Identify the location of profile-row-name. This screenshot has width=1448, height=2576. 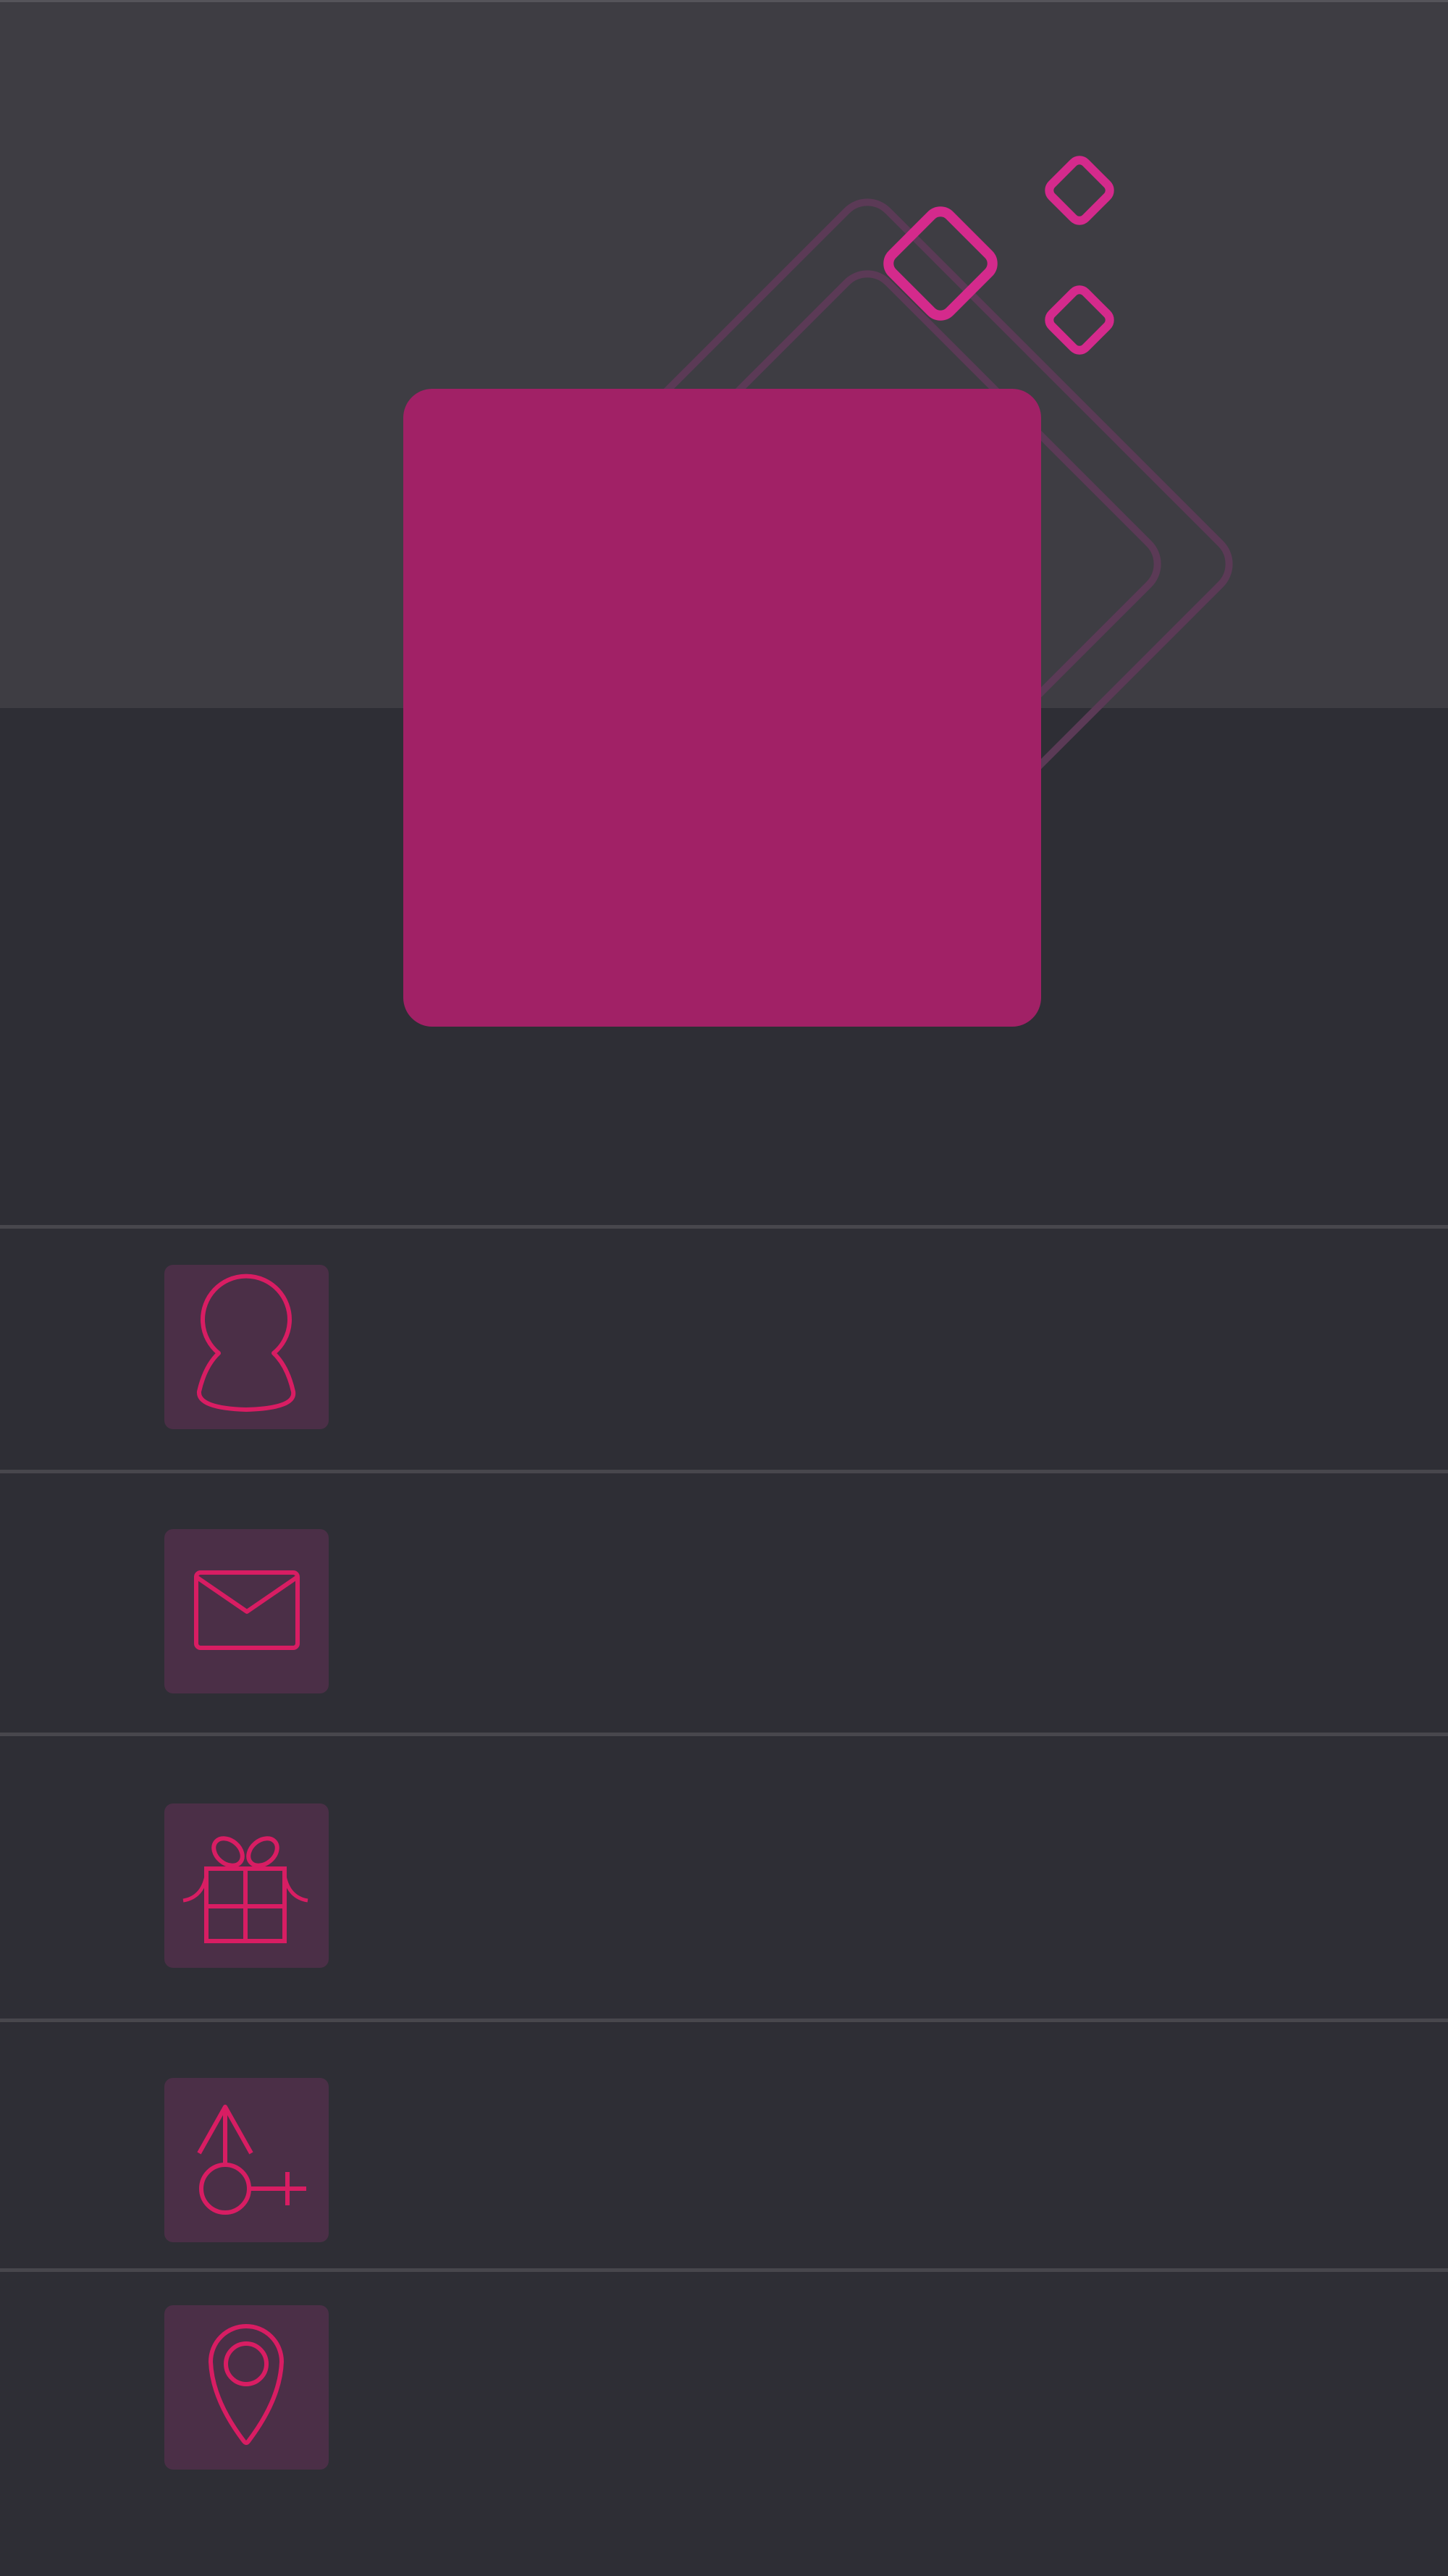
(724, 1349).